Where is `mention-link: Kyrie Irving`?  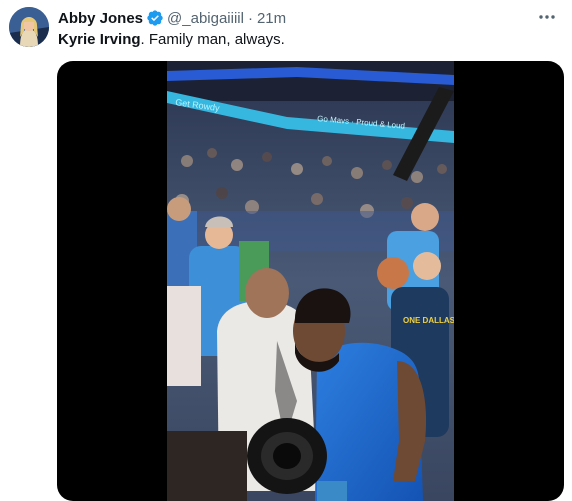 mention-link: Kyrie Irving is located at coordinates (99, 39).